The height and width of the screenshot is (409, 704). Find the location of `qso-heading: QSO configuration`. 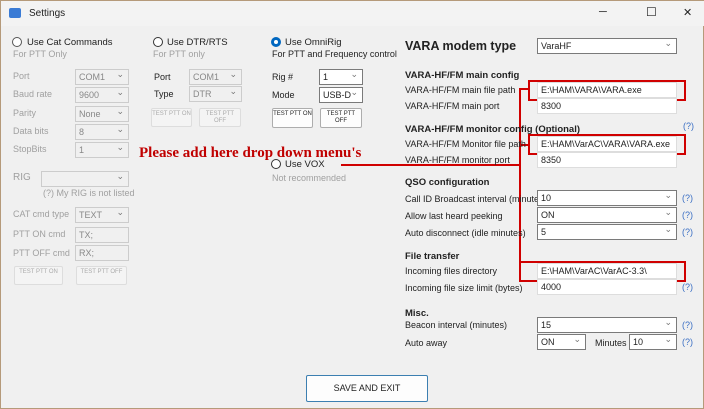

qso-heading: QSO configuration is located at coordinates (447, 182).